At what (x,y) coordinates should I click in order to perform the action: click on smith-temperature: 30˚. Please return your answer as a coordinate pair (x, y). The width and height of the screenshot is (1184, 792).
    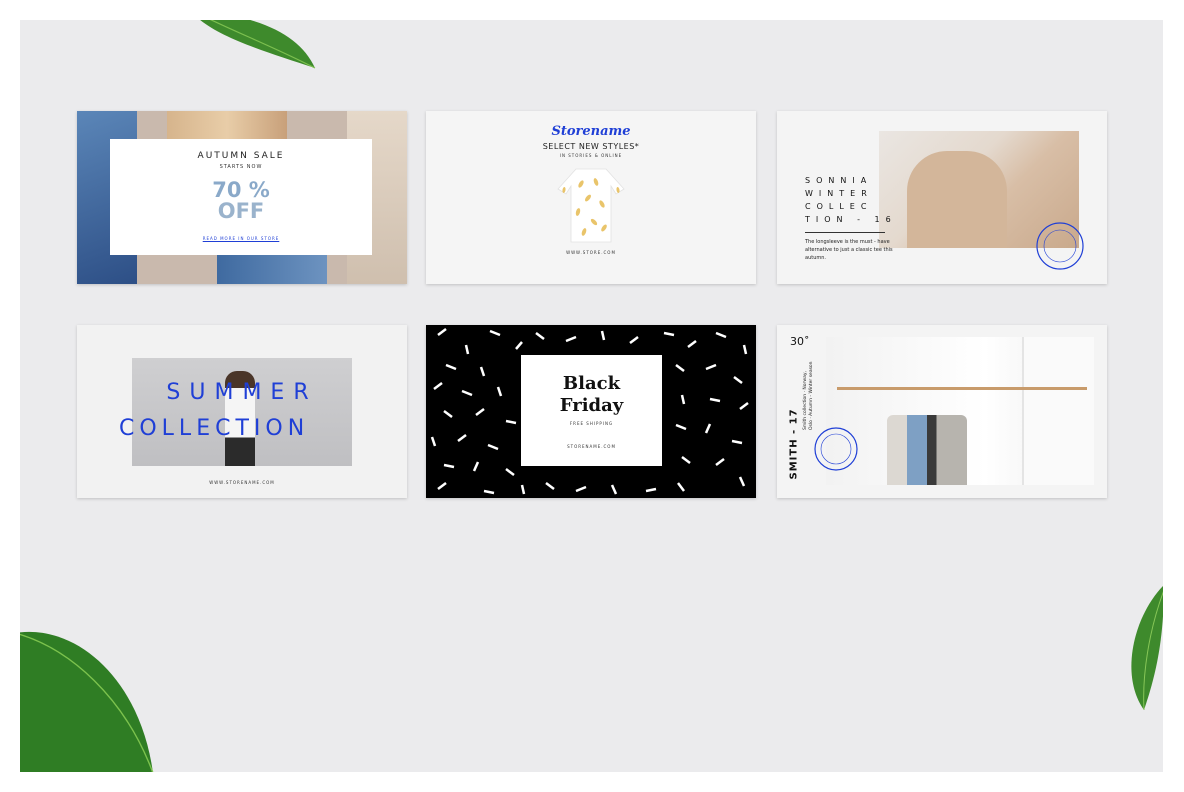
    Looking at the image, I should click on (800, 341).